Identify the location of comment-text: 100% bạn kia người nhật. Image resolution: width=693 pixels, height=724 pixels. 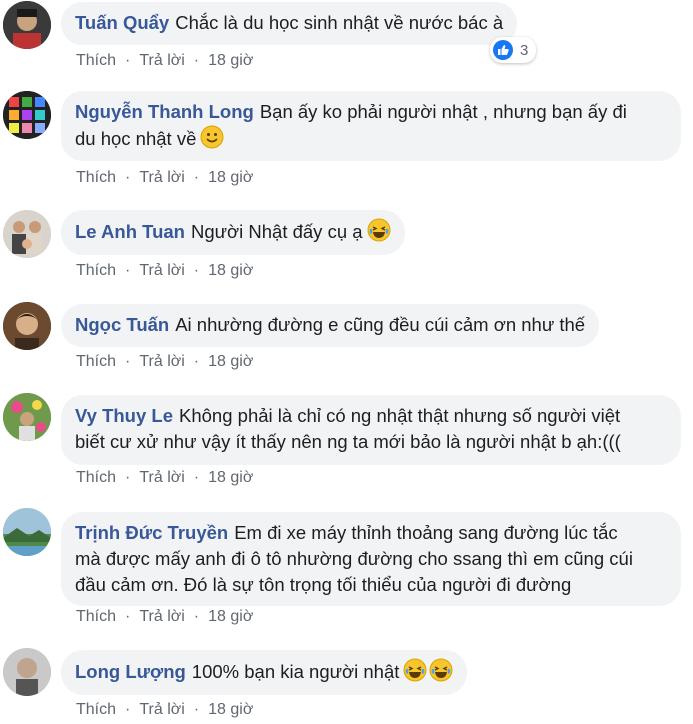
(295, 671).